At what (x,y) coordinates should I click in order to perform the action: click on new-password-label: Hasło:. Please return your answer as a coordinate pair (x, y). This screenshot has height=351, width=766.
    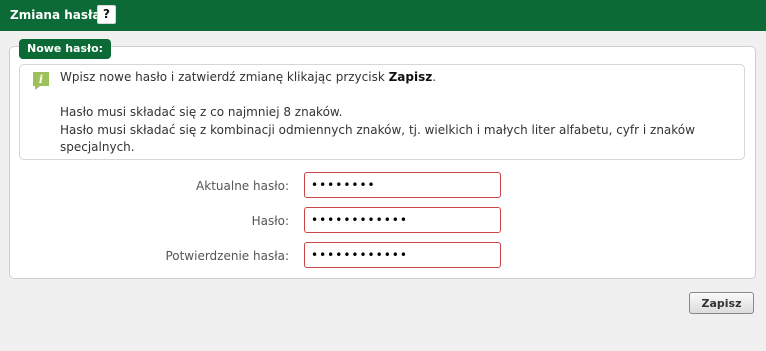
    Looking at the image, I should click on (270, 221).